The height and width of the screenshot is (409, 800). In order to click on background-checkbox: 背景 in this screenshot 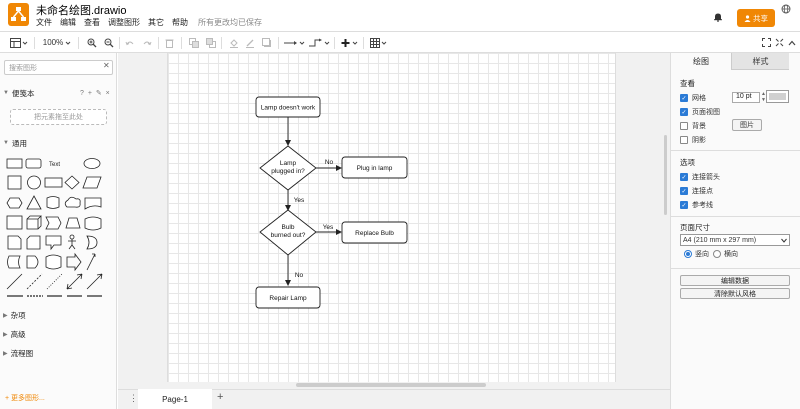, I will do `click(693, 126)`.